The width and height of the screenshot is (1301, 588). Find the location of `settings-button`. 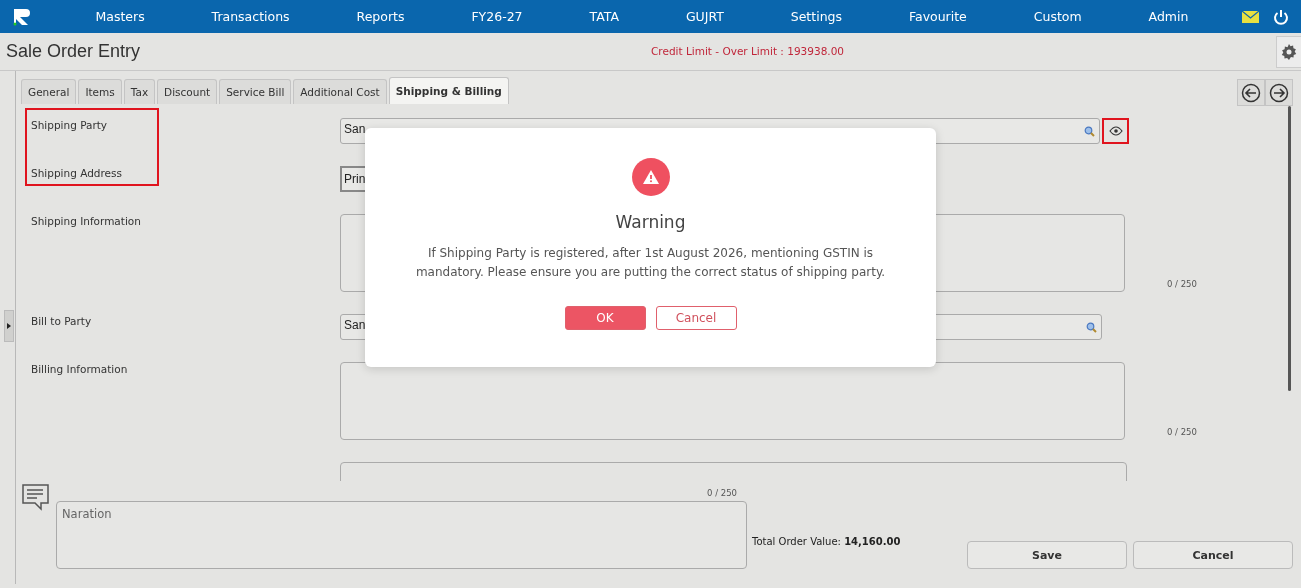

settings-button is located at coordinates (1288, 51).